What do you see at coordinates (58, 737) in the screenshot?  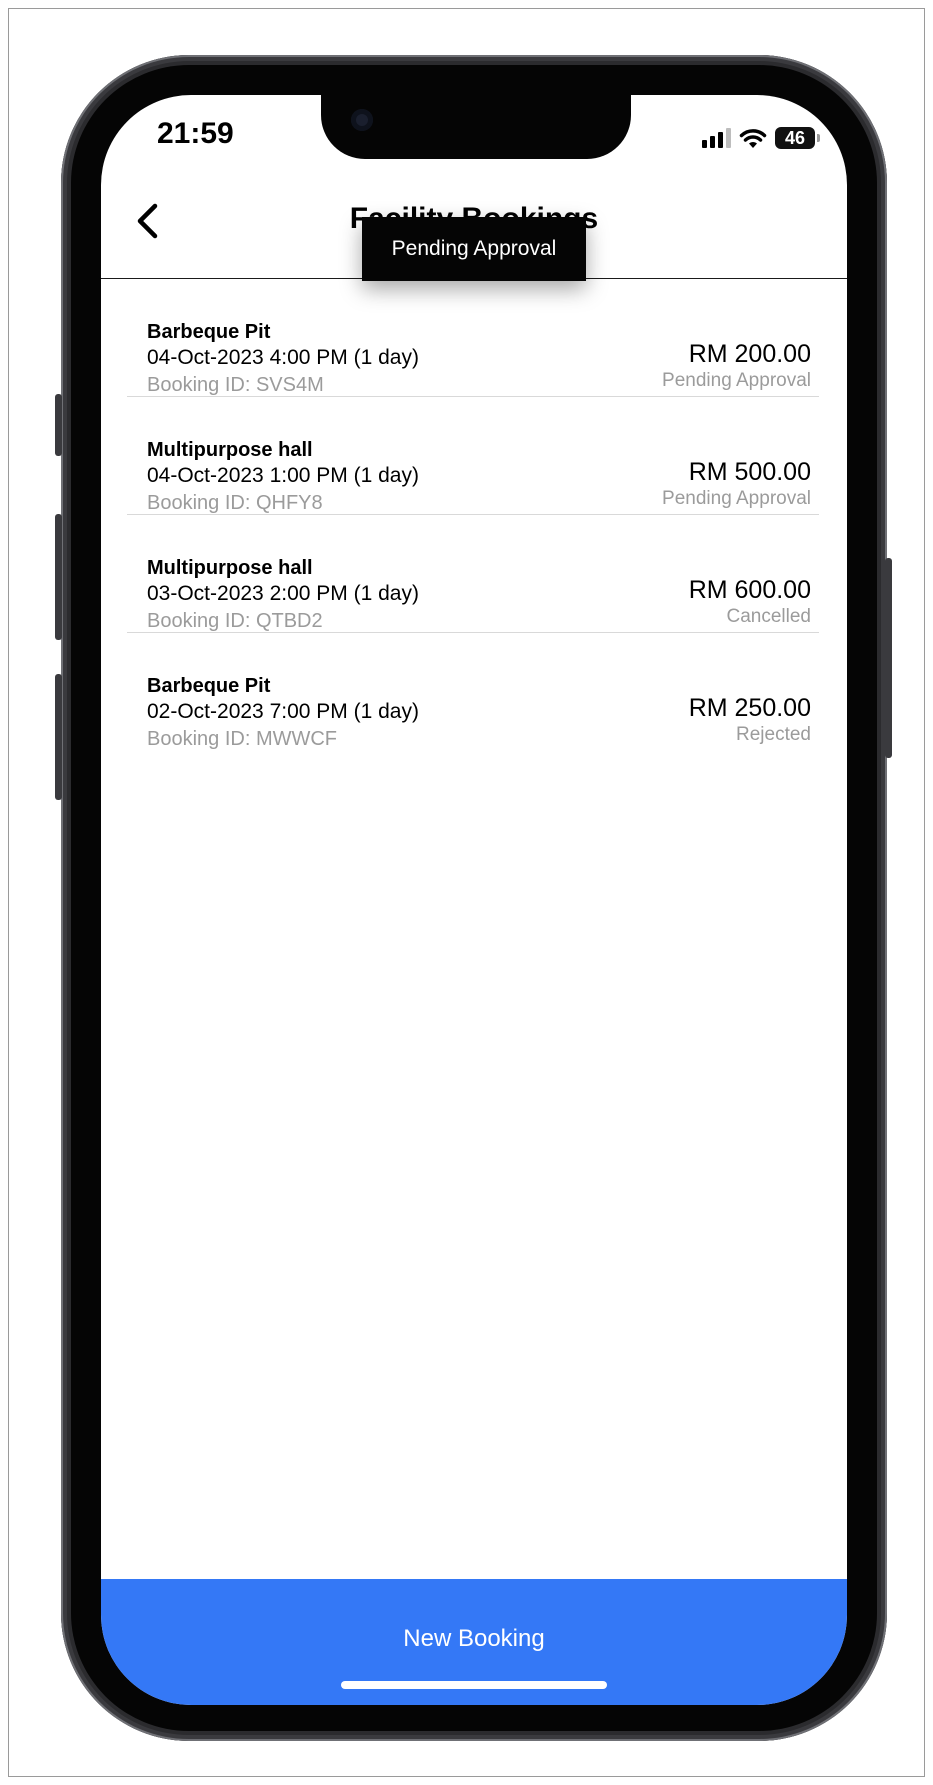 I see `volume-down-button` at bounding box center [58, 737].